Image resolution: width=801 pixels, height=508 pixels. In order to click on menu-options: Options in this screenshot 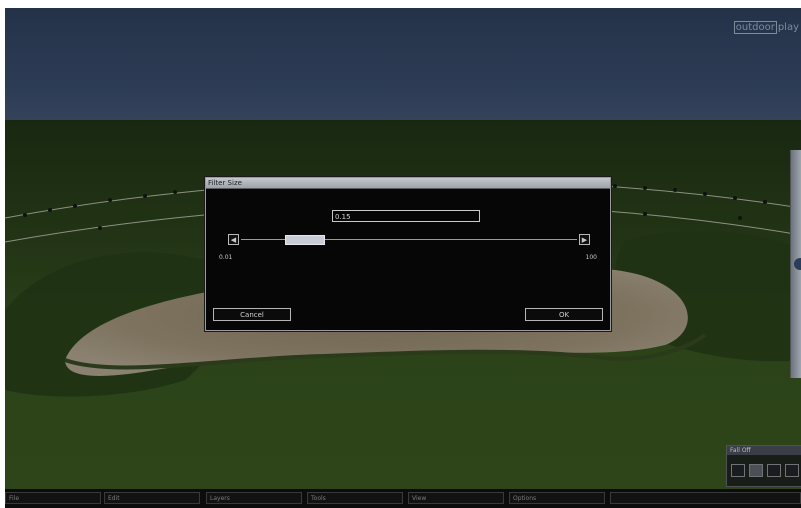, I will do `click(557, 498)`.